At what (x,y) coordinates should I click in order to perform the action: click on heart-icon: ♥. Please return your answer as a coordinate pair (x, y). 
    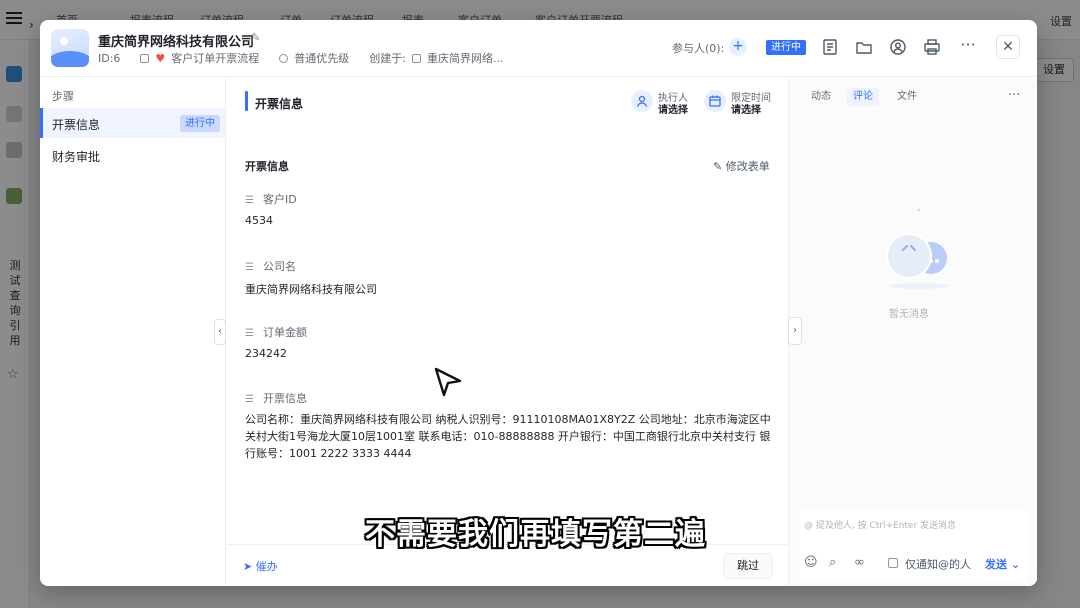
    Looking at the image, I should click on (160, 58).